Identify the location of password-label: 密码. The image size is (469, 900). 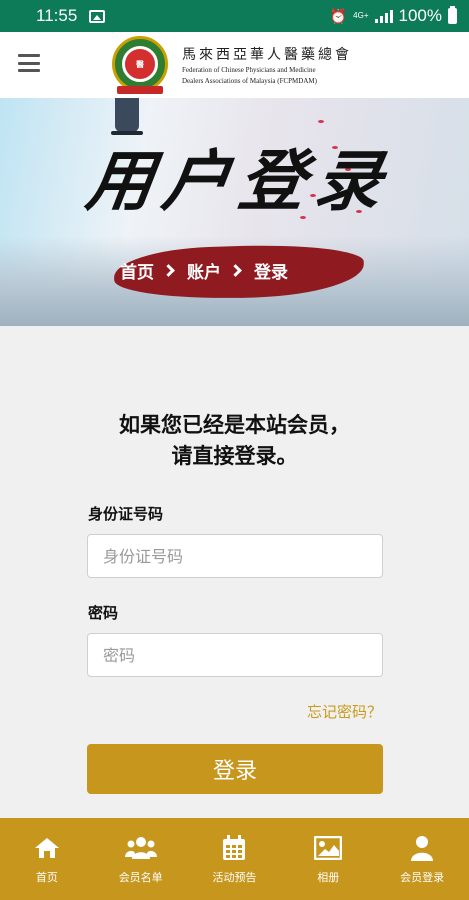
(103, 613).